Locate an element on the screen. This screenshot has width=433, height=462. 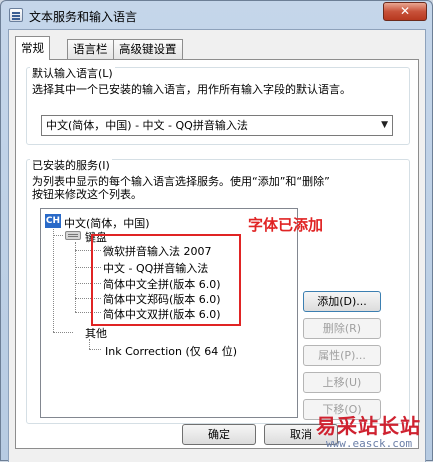
installed-services-description-line2: 按钮来修改这个列表。 is located at coordinates (87, 194).